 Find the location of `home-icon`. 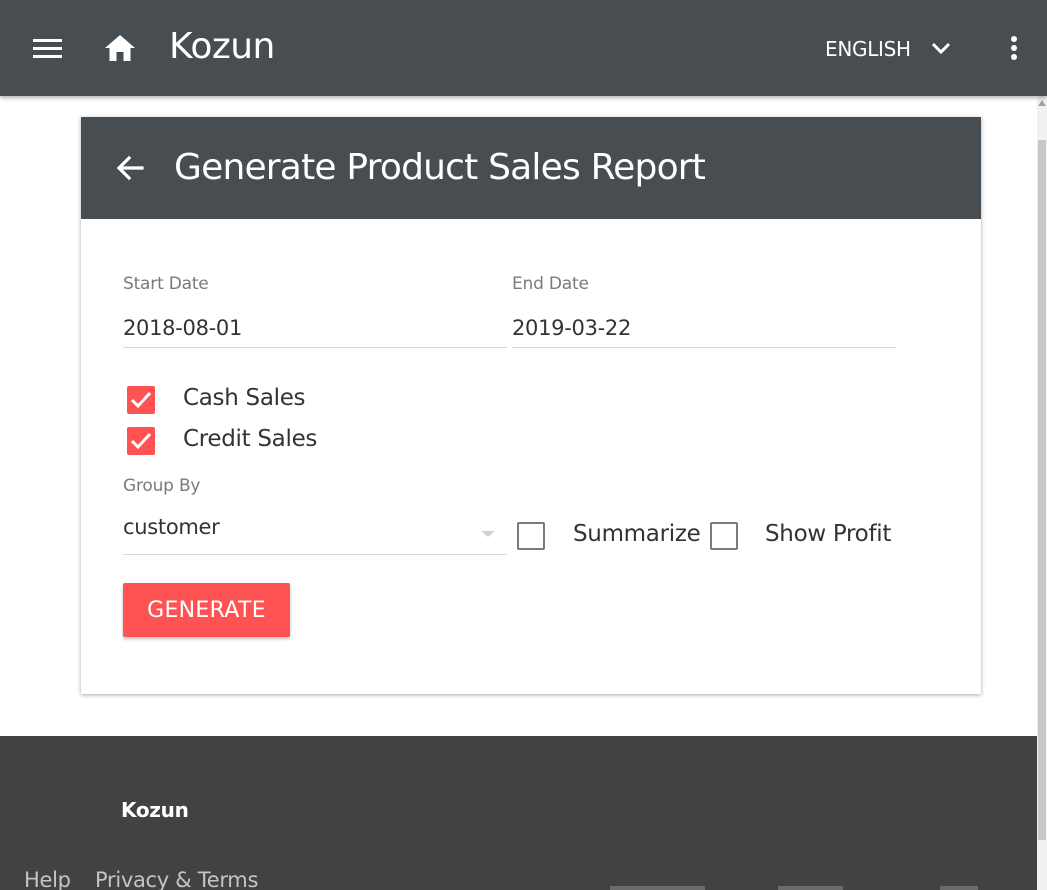

home-icon is located at coordinates (120, 48).